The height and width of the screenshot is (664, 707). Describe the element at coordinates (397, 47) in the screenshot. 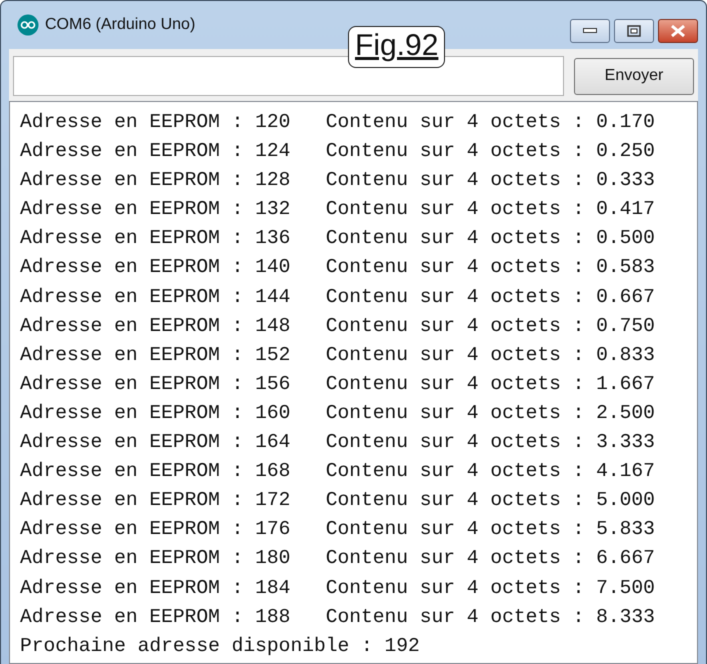

I see `figure-label: Fig.92` at that location.